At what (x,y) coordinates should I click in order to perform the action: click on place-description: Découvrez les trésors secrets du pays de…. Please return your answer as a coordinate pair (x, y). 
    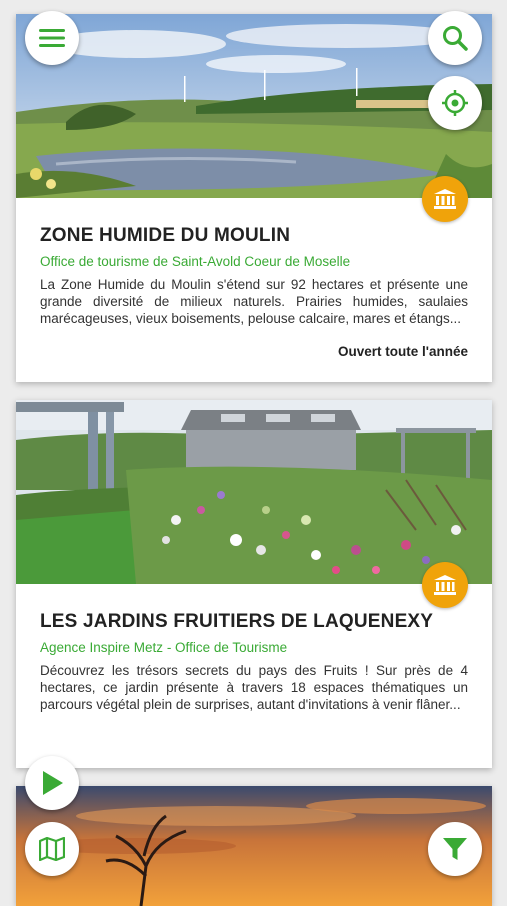
    Looking at the image, I should click on (254, 687).